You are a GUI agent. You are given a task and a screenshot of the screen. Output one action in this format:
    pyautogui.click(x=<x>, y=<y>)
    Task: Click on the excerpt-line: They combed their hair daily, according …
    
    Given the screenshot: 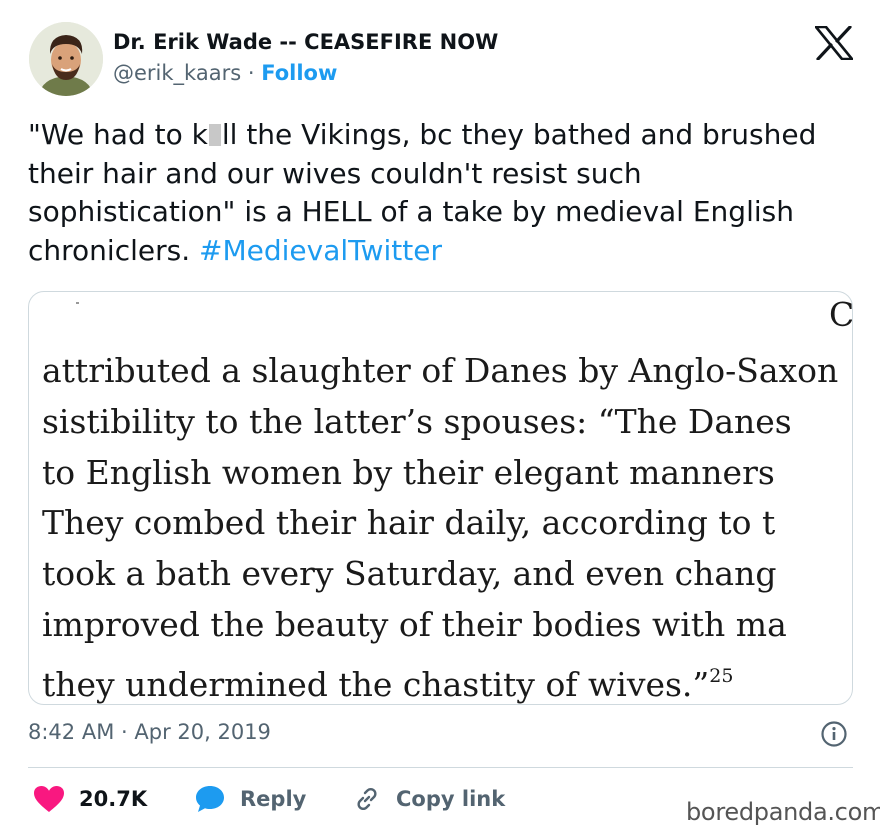 What is the action you would take?
    pyautogui.click(x=409, y=523)
    